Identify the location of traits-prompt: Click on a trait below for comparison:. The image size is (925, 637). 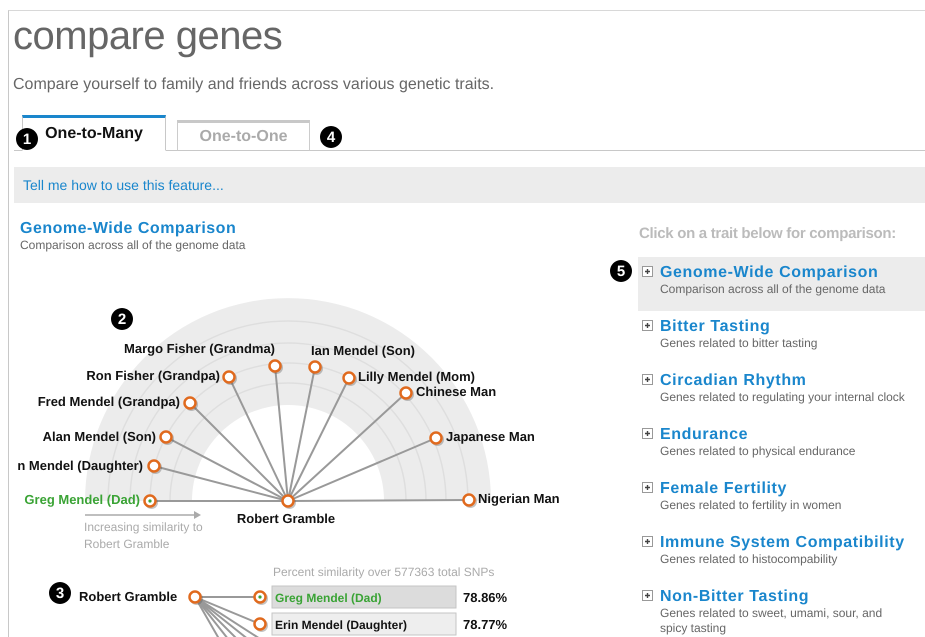
(768, 234).